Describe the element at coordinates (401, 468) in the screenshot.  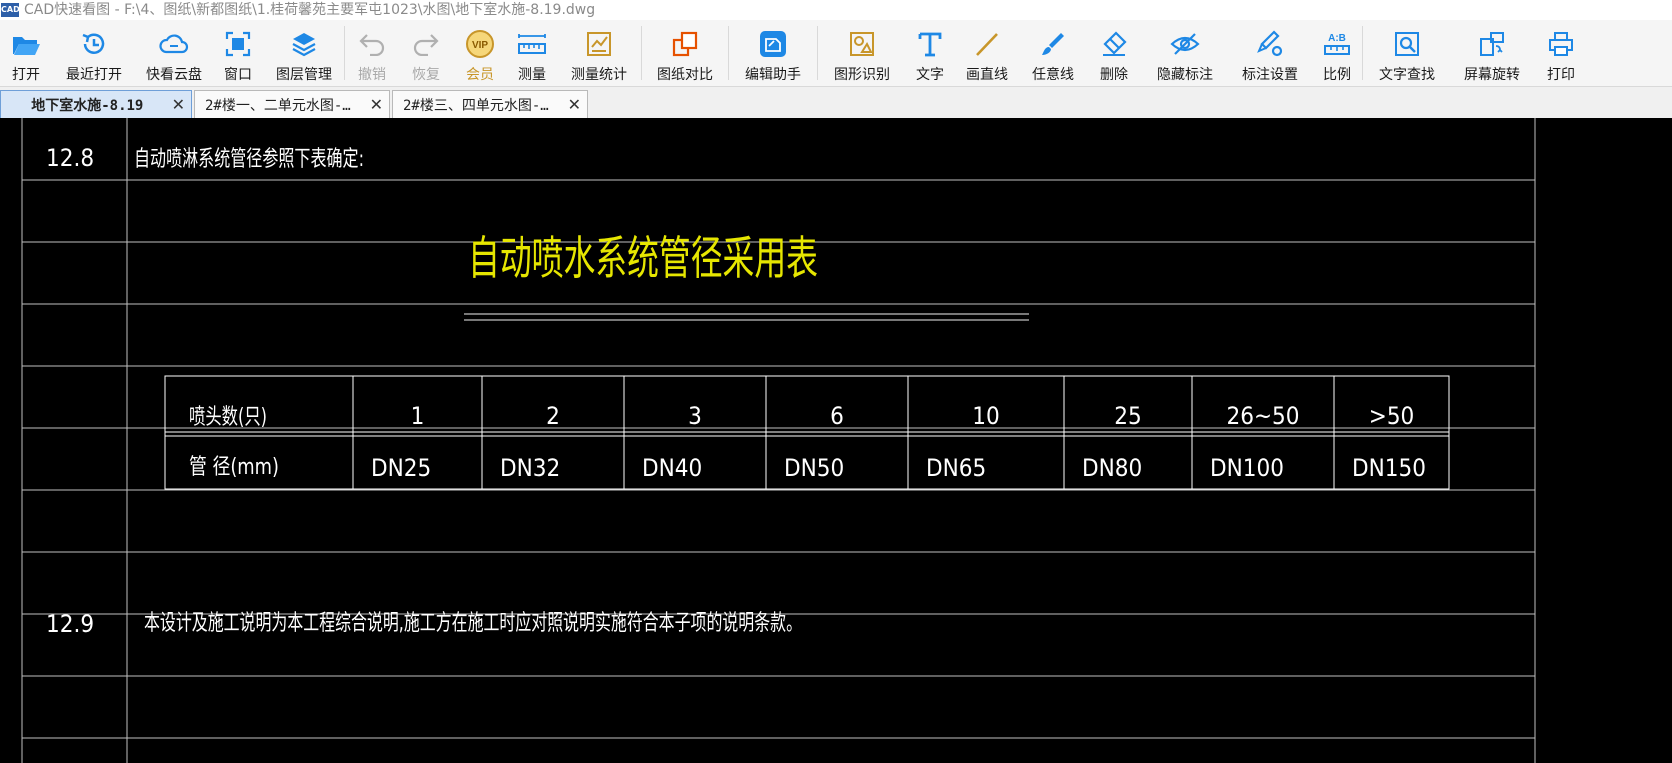
I see `pipe-diameter-cell: DN25` at that location.